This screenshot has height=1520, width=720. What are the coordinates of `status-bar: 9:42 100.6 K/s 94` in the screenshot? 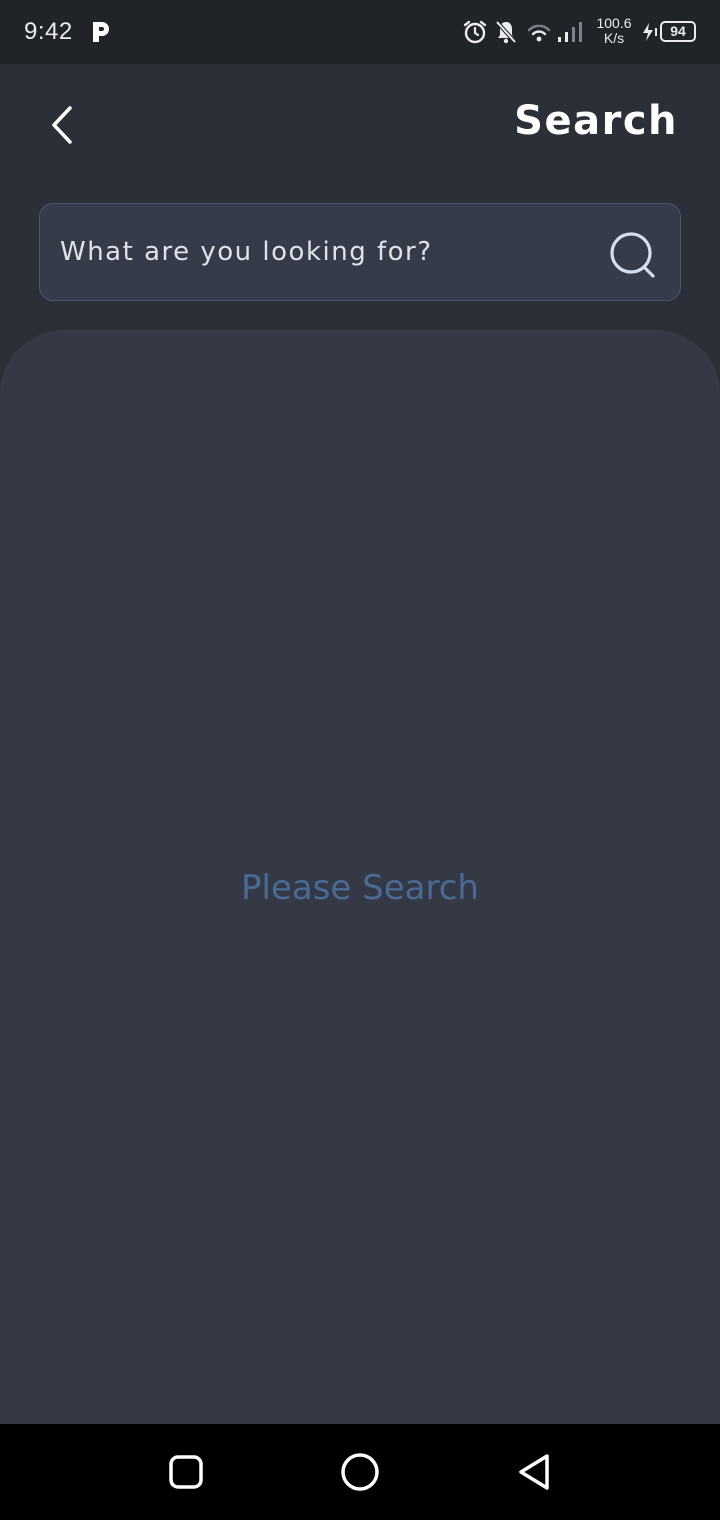 It's located at (360, 32).